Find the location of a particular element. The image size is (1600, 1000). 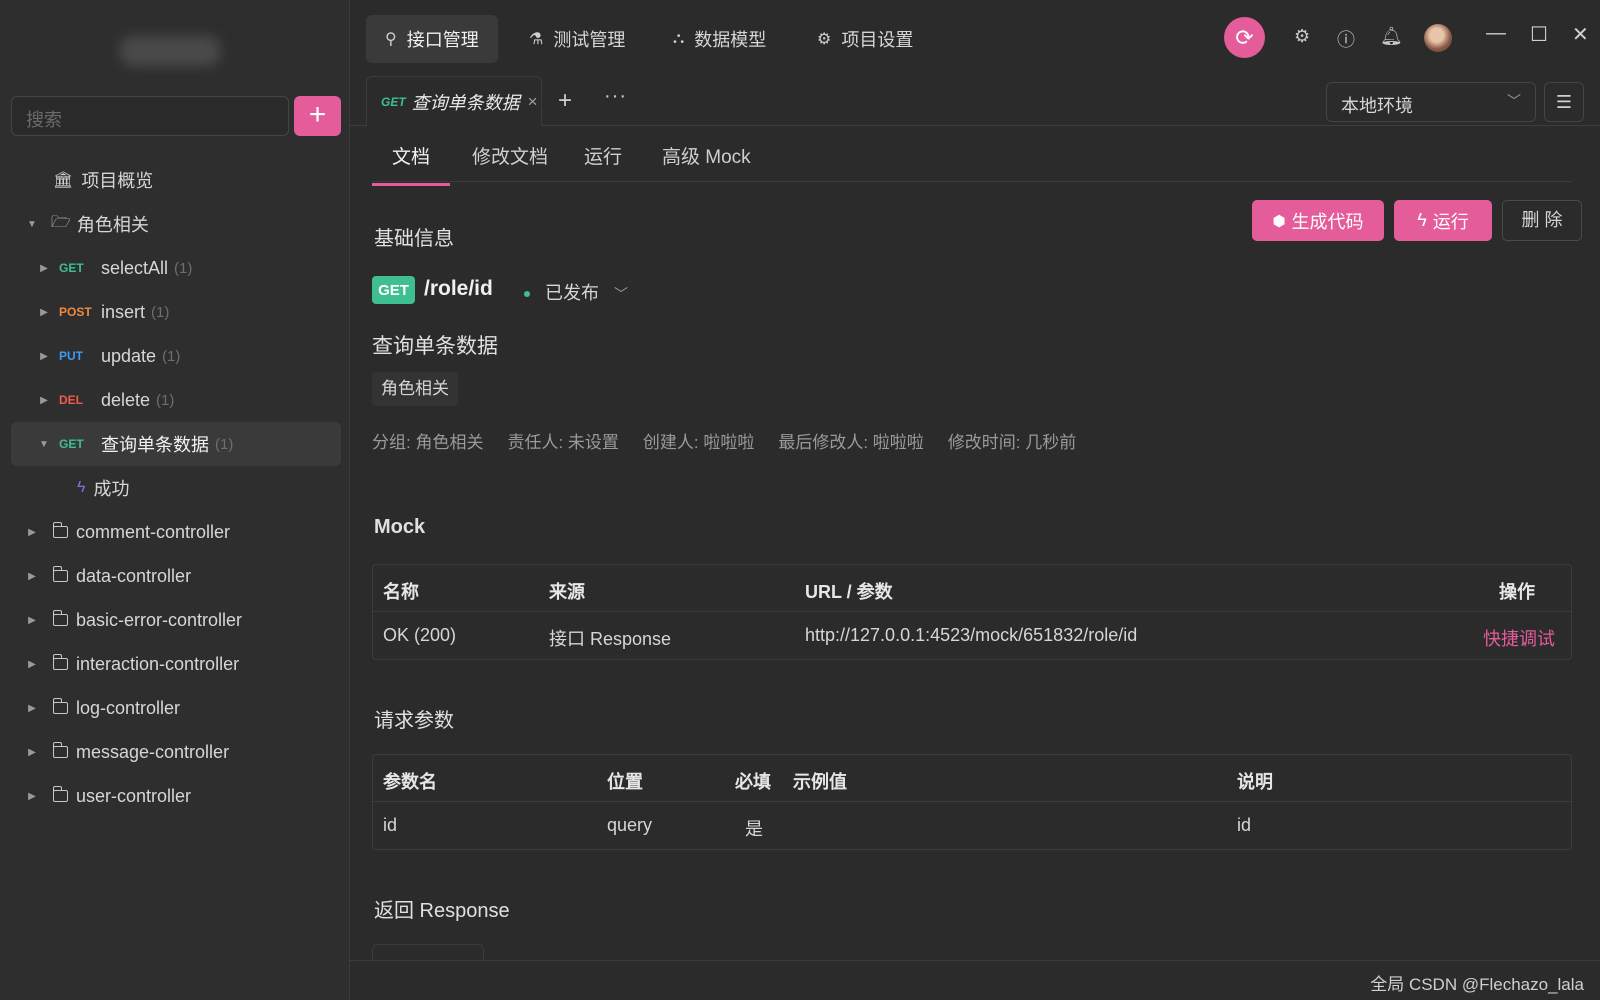

tree-folder: ▶ log-controller is located at coordinates (176, 708).